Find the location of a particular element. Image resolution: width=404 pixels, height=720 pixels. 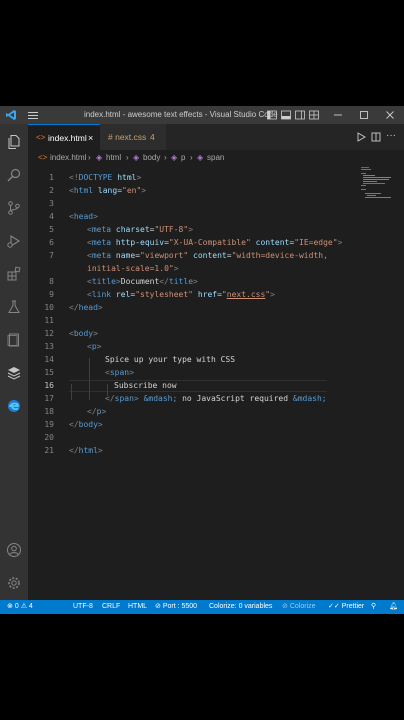

more-actions-icon: ··· is located at coordinates (391, 136).